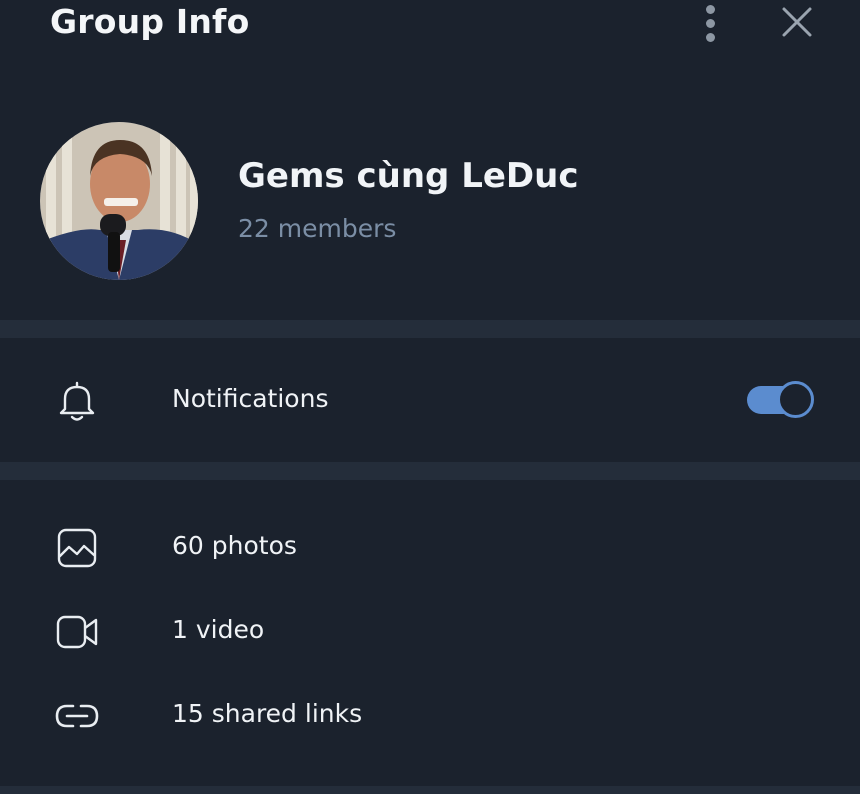  I want to click on link-icon, so click(77, 716).